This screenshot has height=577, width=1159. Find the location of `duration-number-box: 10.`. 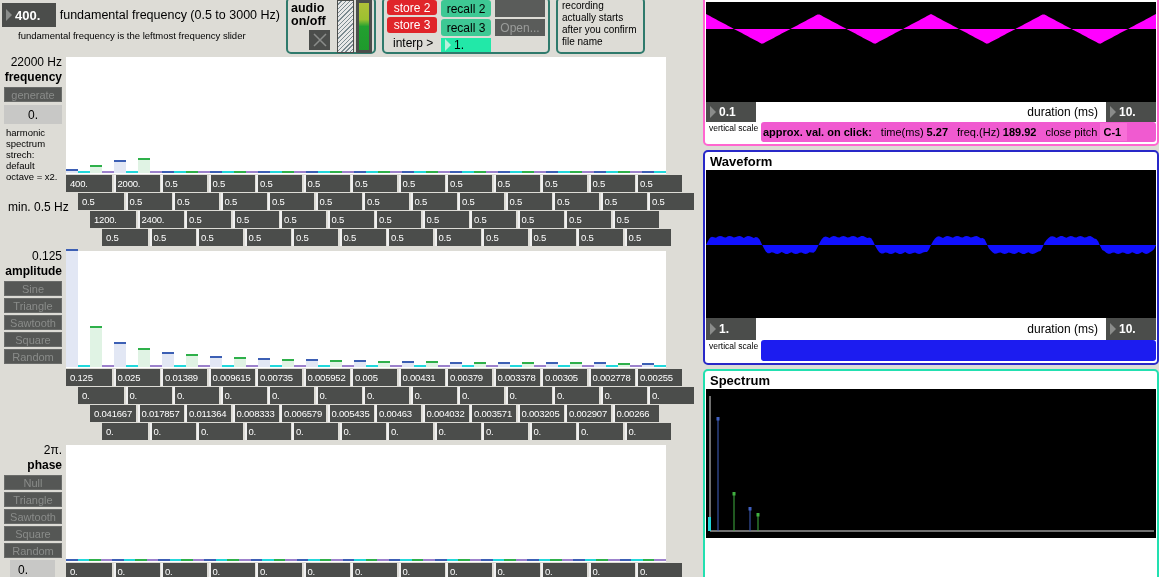

duration-number-box: 10. is located at coordinates (1131, 112).